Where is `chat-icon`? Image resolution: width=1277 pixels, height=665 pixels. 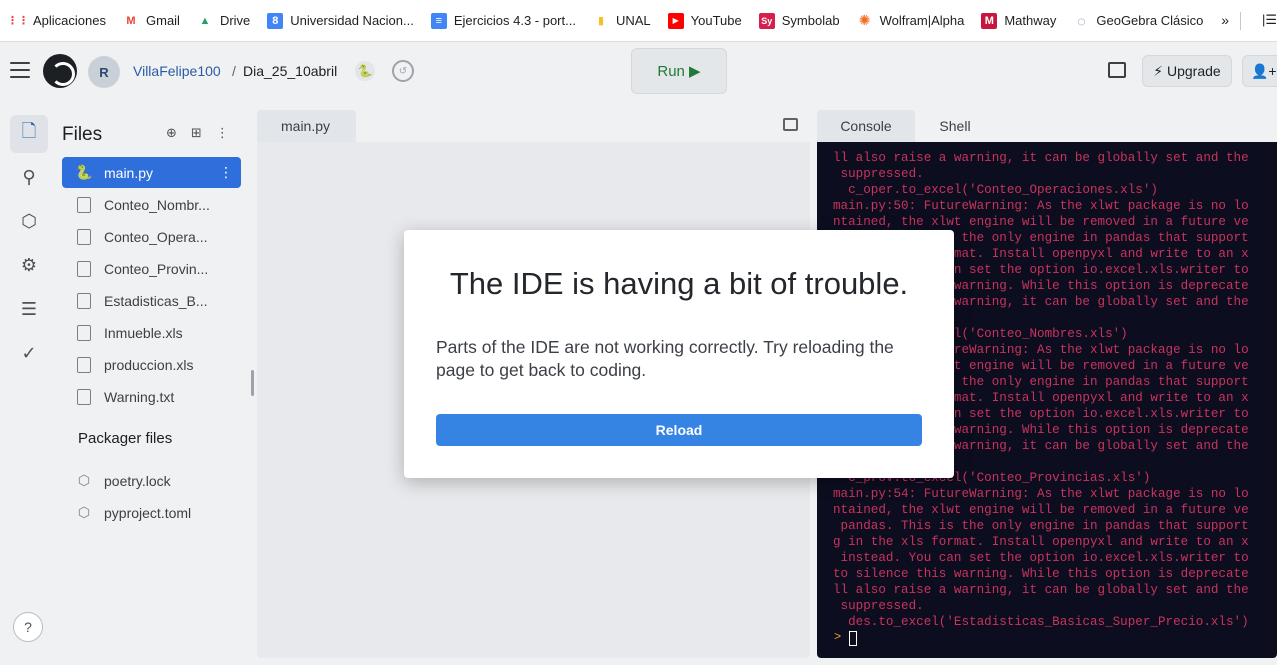 chat-icon is located at coordinates (1117, 70).